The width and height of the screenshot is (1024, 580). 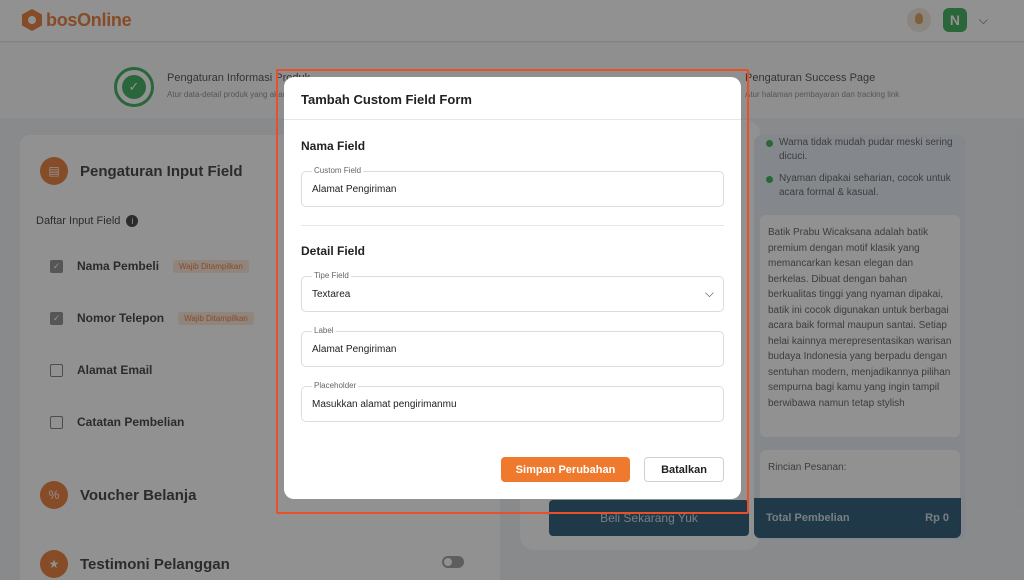 I want to click on chevron-down-icon: ⌵, so click(x=709, y=293).